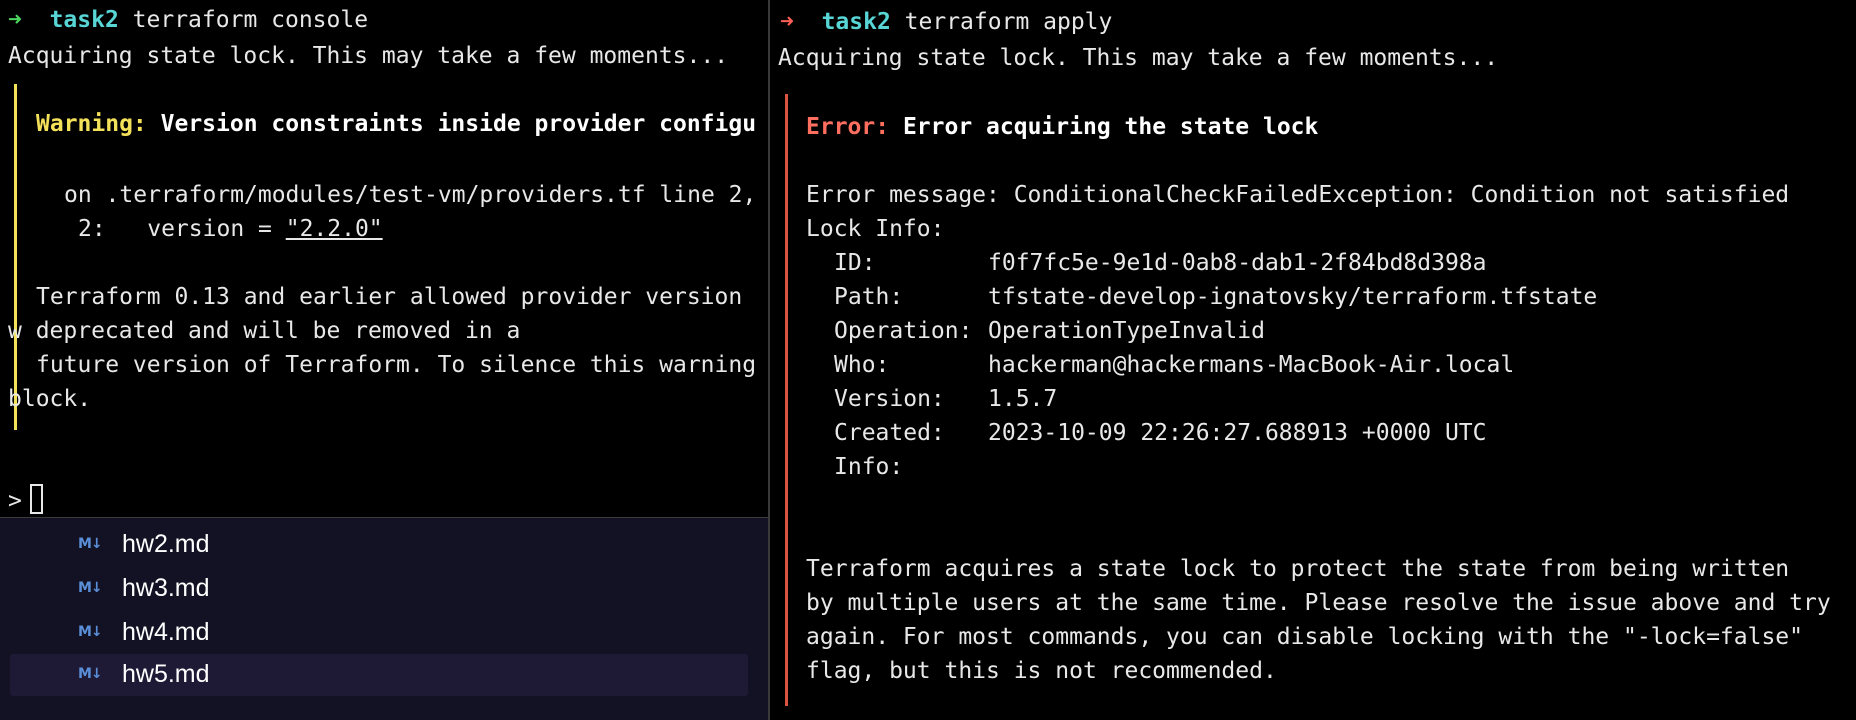 The width and height of the screenshot is (1856, 720). I want to click on text-cursor, so click(36, 499).